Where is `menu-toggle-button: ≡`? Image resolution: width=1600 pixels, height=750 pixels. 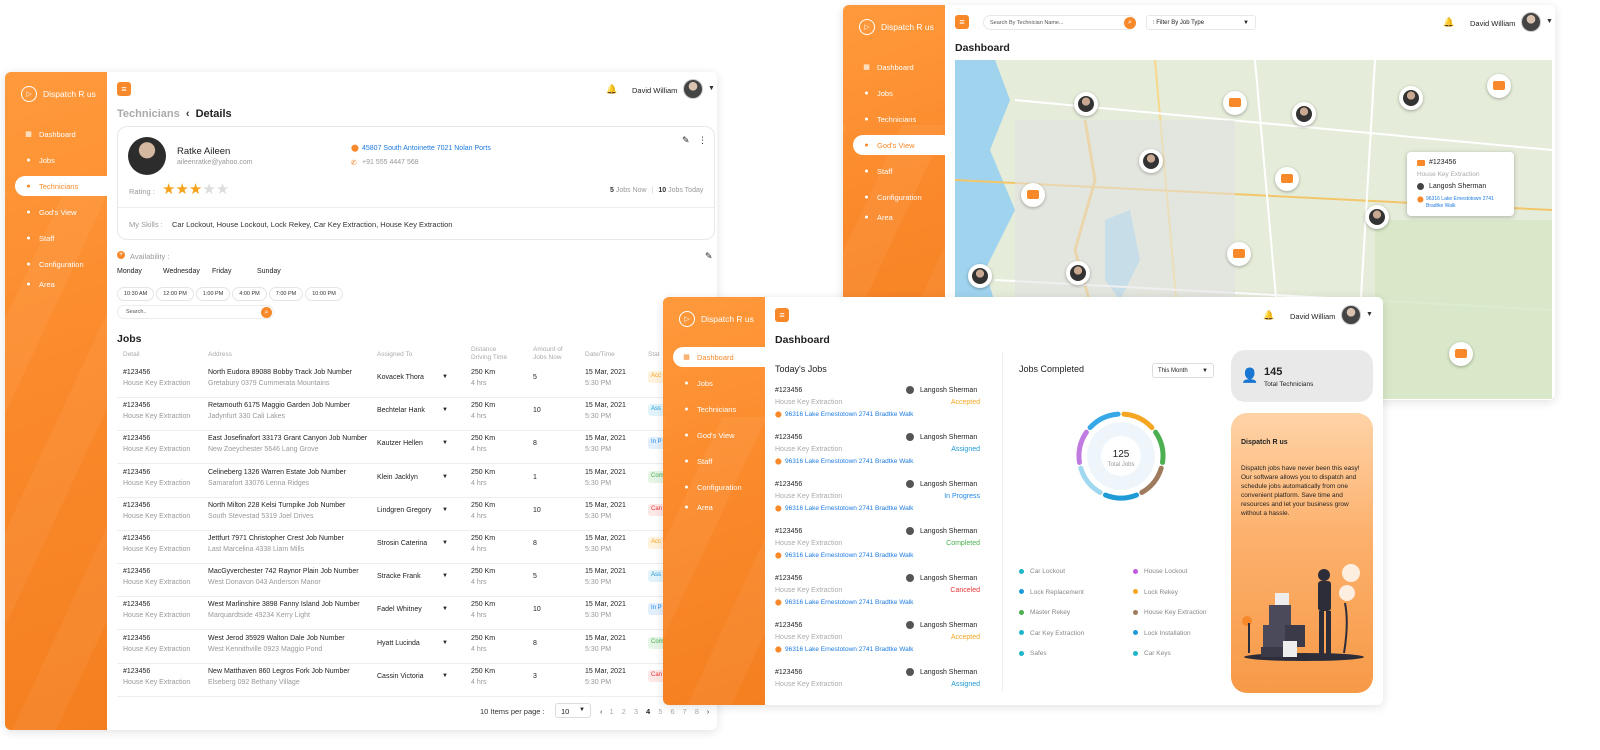 menu-toggle-button: ≡ is located at coordinates (962, 22).